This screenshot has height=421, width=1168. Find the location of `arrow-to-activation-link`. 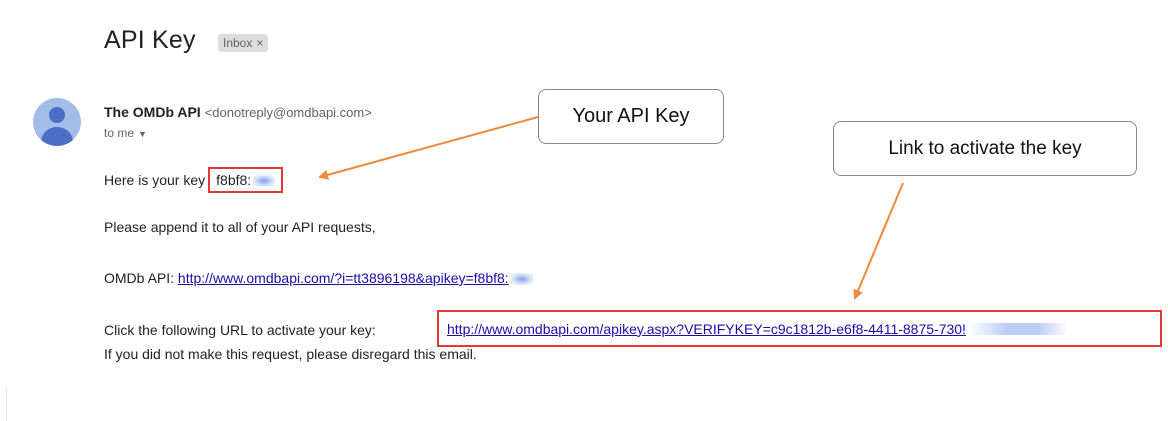

arrow-to-activation-link is located at coordinates (878, 241).